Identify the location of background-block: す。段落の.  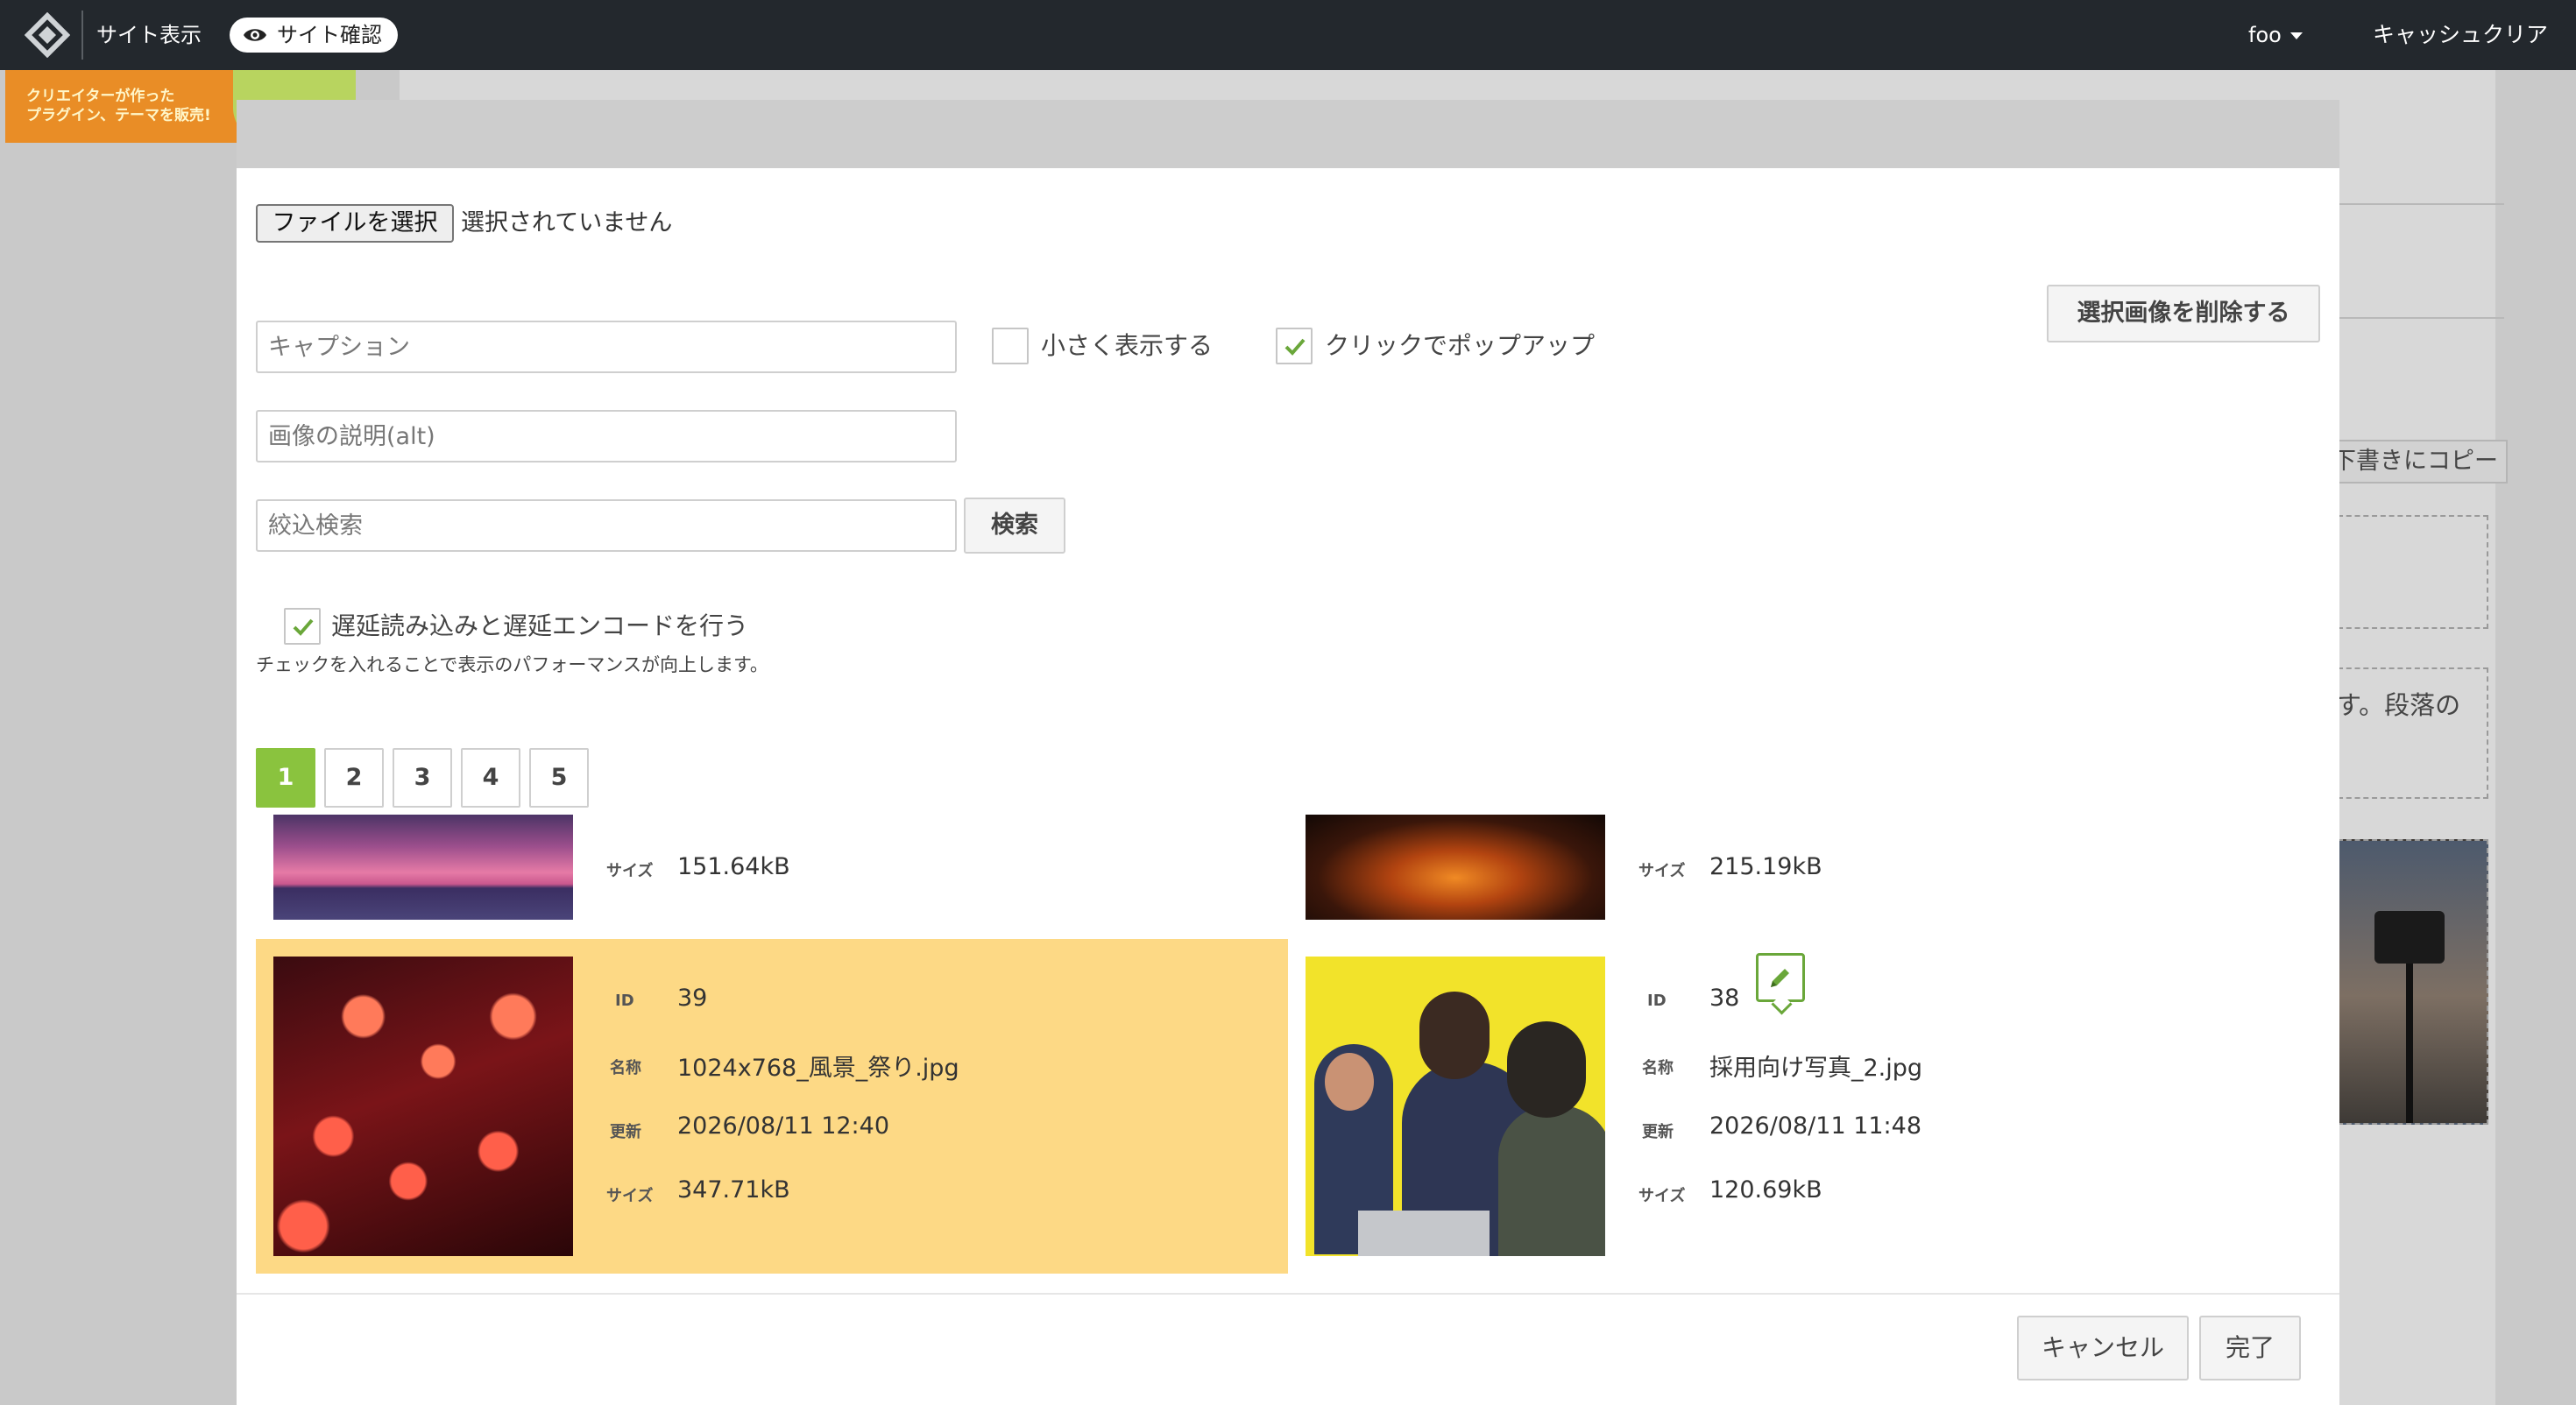
(2412, 733).